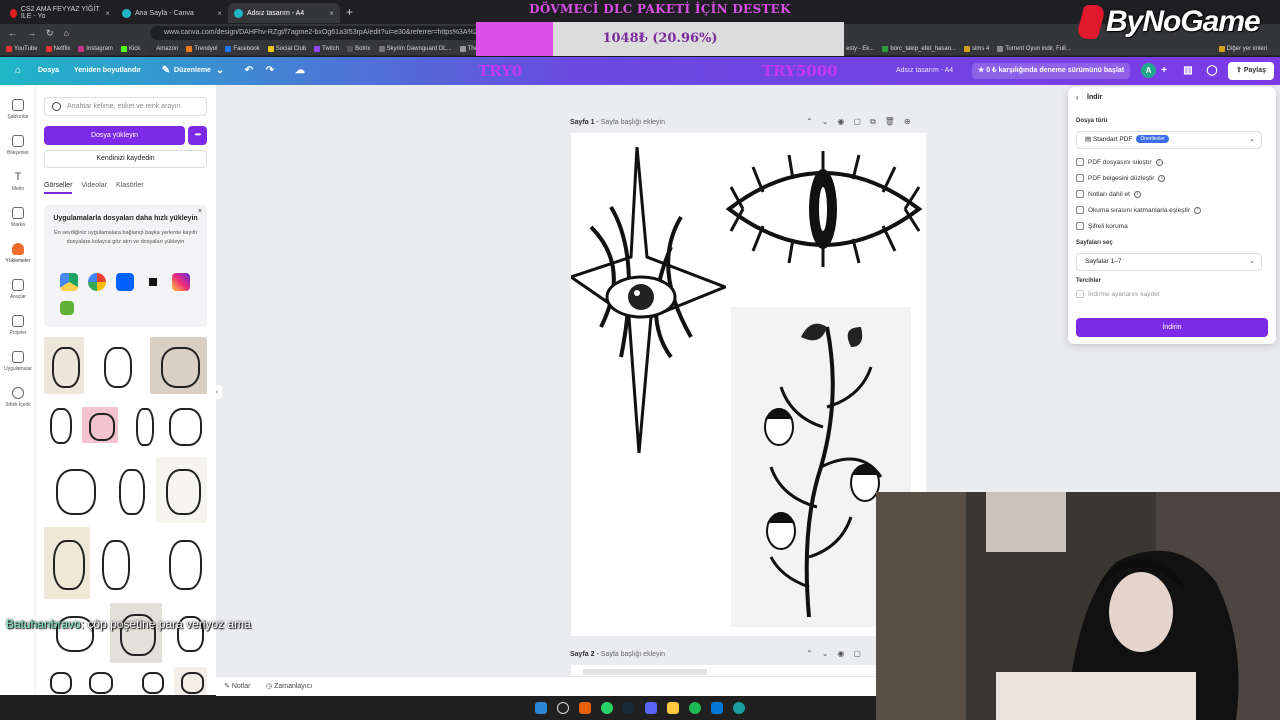  What do you see at coordinates (289, 686) in the screenshot?
I see `timer-button: ◷ Zamanlayıcı` at bounding box center [289, 686].